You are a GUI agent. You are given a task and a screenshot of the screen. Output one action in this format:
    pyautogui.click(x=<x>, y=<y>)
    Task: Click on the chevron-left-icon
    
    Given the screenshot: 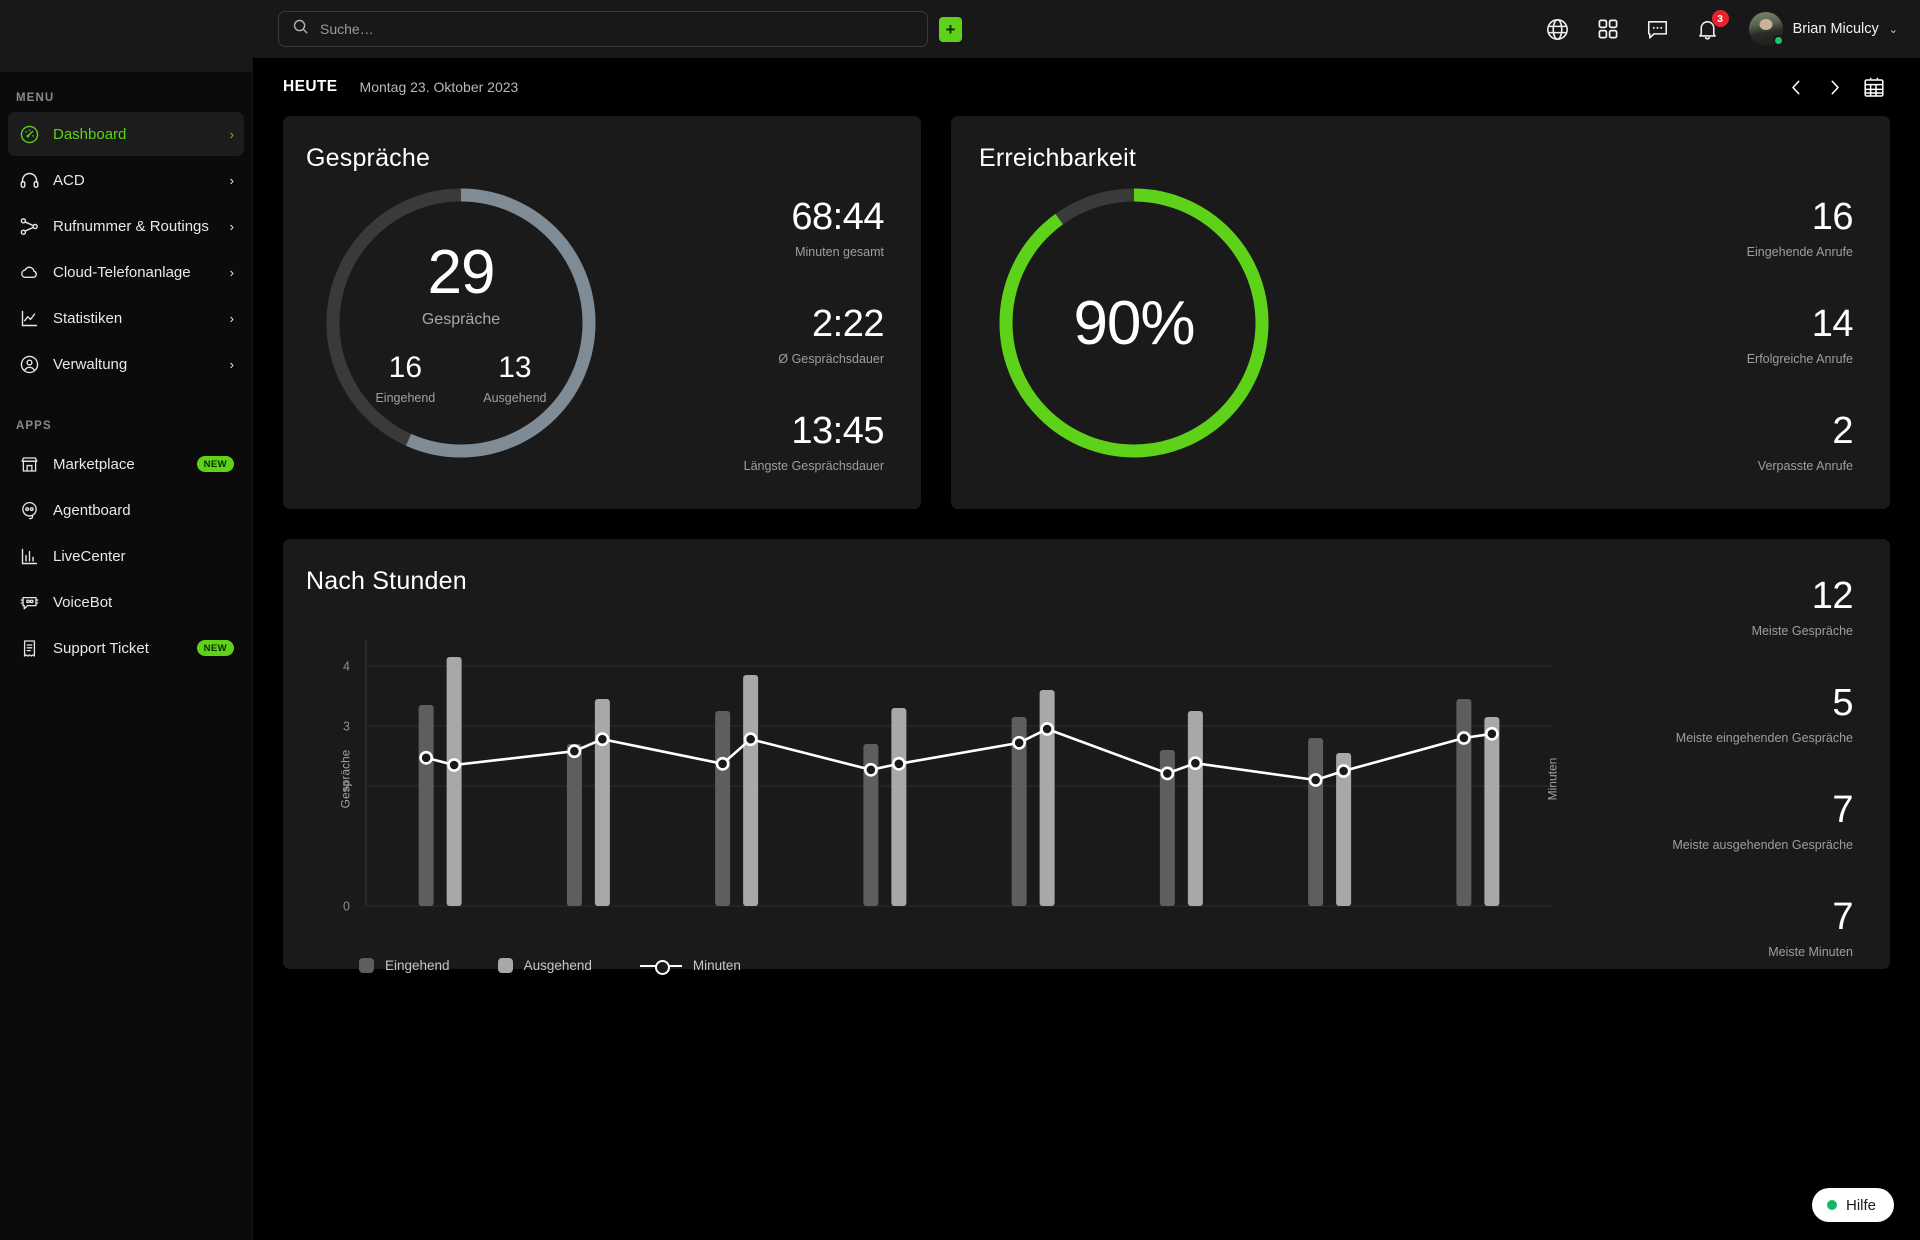 What is the action you would take?
    pyautogui.click(x=1796, y=87)
    